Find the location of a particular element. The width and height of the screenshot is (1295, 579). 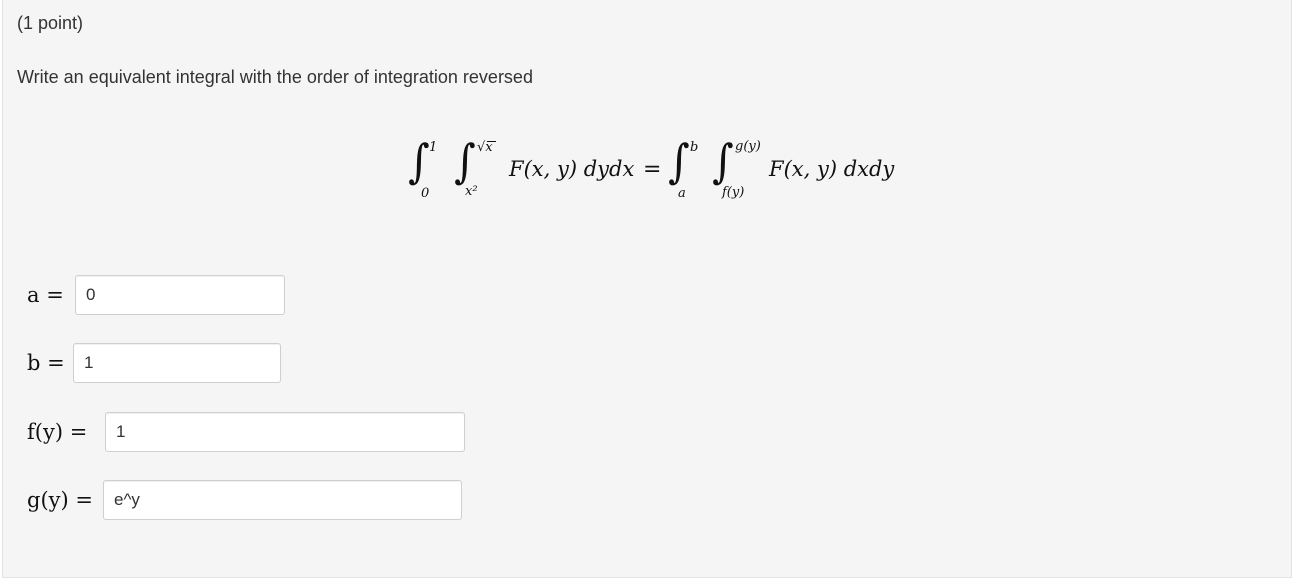

answer-label-a: a = is located at coordinates (45, 295).